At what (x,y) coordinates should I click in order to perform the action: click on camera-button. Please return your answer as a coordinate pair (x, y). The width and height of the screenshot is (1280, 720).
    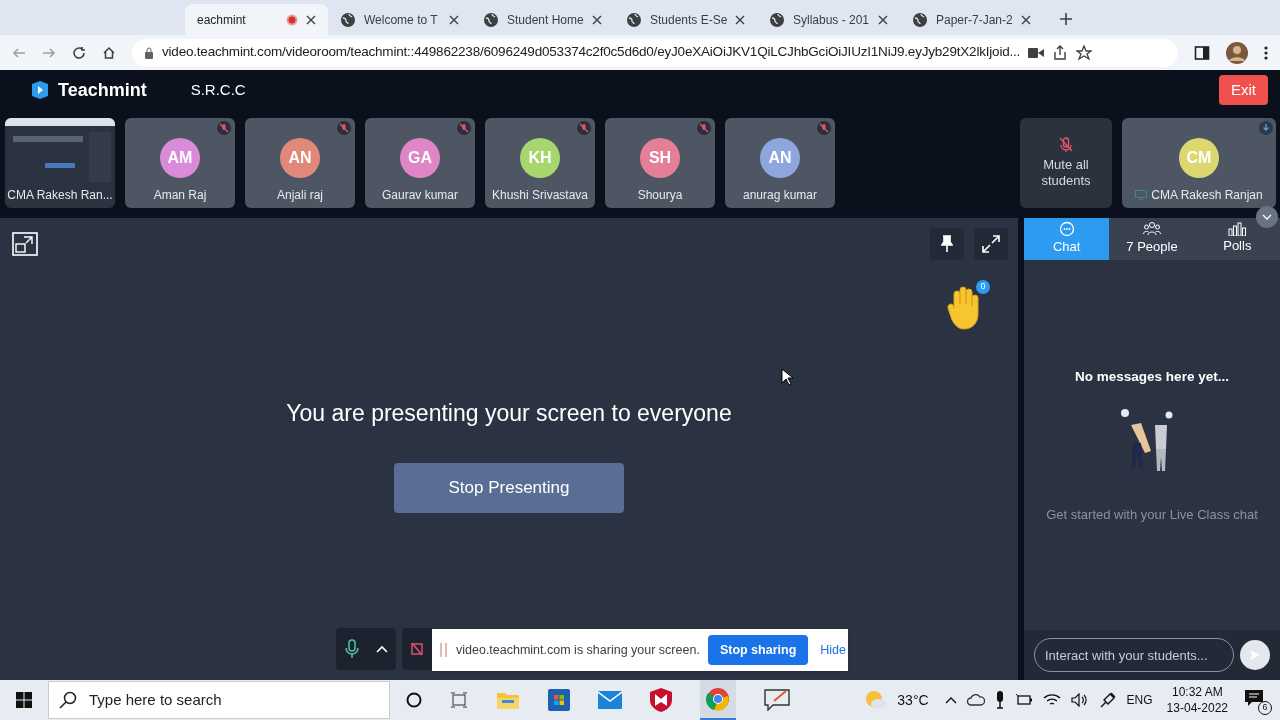
    Looking at the image, I should click on (417, 649).